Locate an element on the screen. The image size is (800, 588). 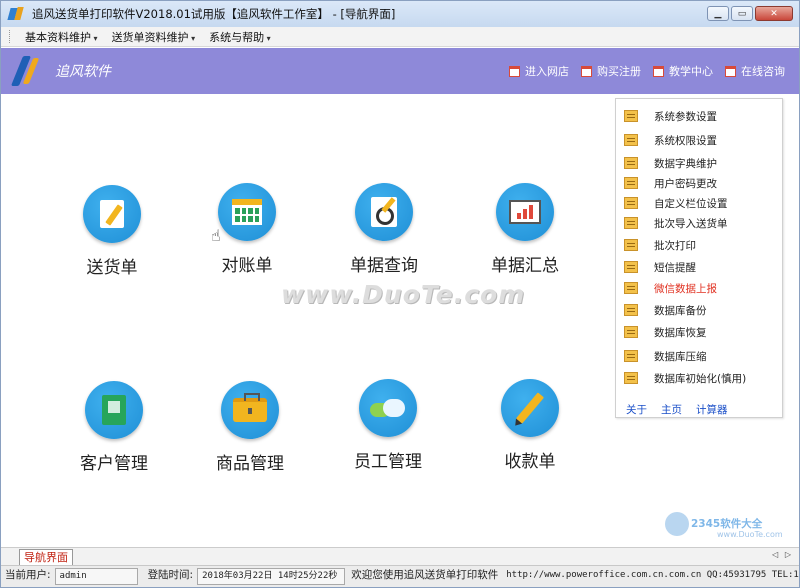
brand-logo-icon is located at coordinates (29, 71).